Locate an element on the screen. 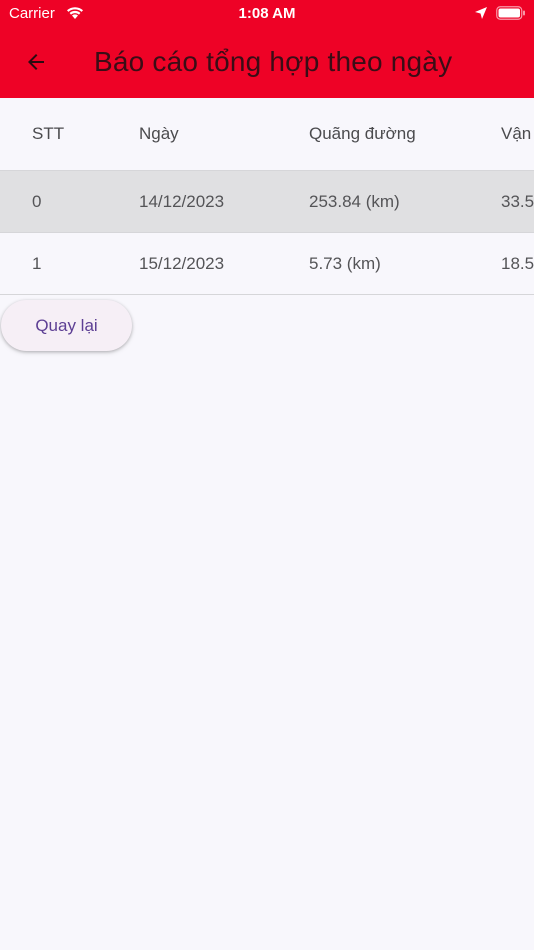 This screenshot has height=950, width=534. toolbar: Báo cáo tổng hợp theo ngày is located at coordinates (267, 63).